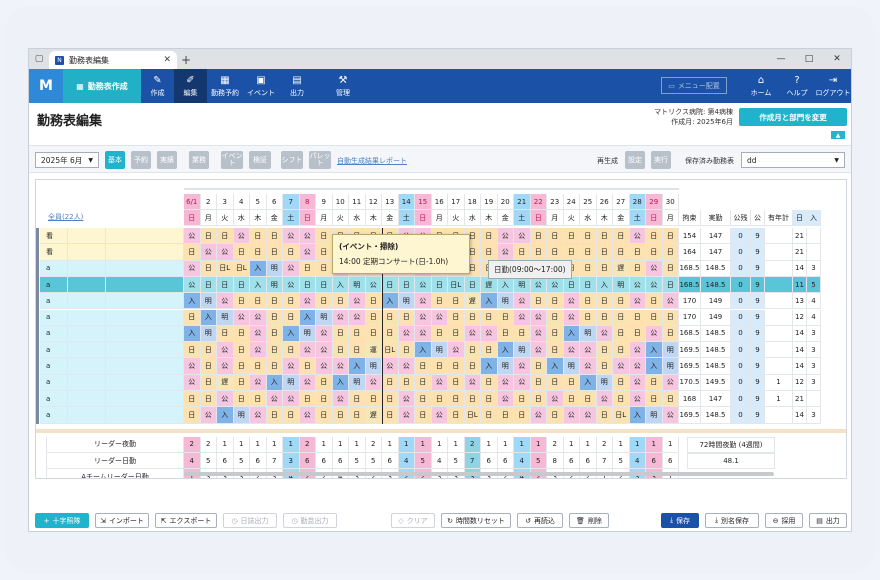 Image resolution: width=880 pixels, height=580 pixels. What do you see at coordinates (372, 161) in the screenshot?
I see `report-link: 自動生成結果レポート` at bounding box center [372, 161].